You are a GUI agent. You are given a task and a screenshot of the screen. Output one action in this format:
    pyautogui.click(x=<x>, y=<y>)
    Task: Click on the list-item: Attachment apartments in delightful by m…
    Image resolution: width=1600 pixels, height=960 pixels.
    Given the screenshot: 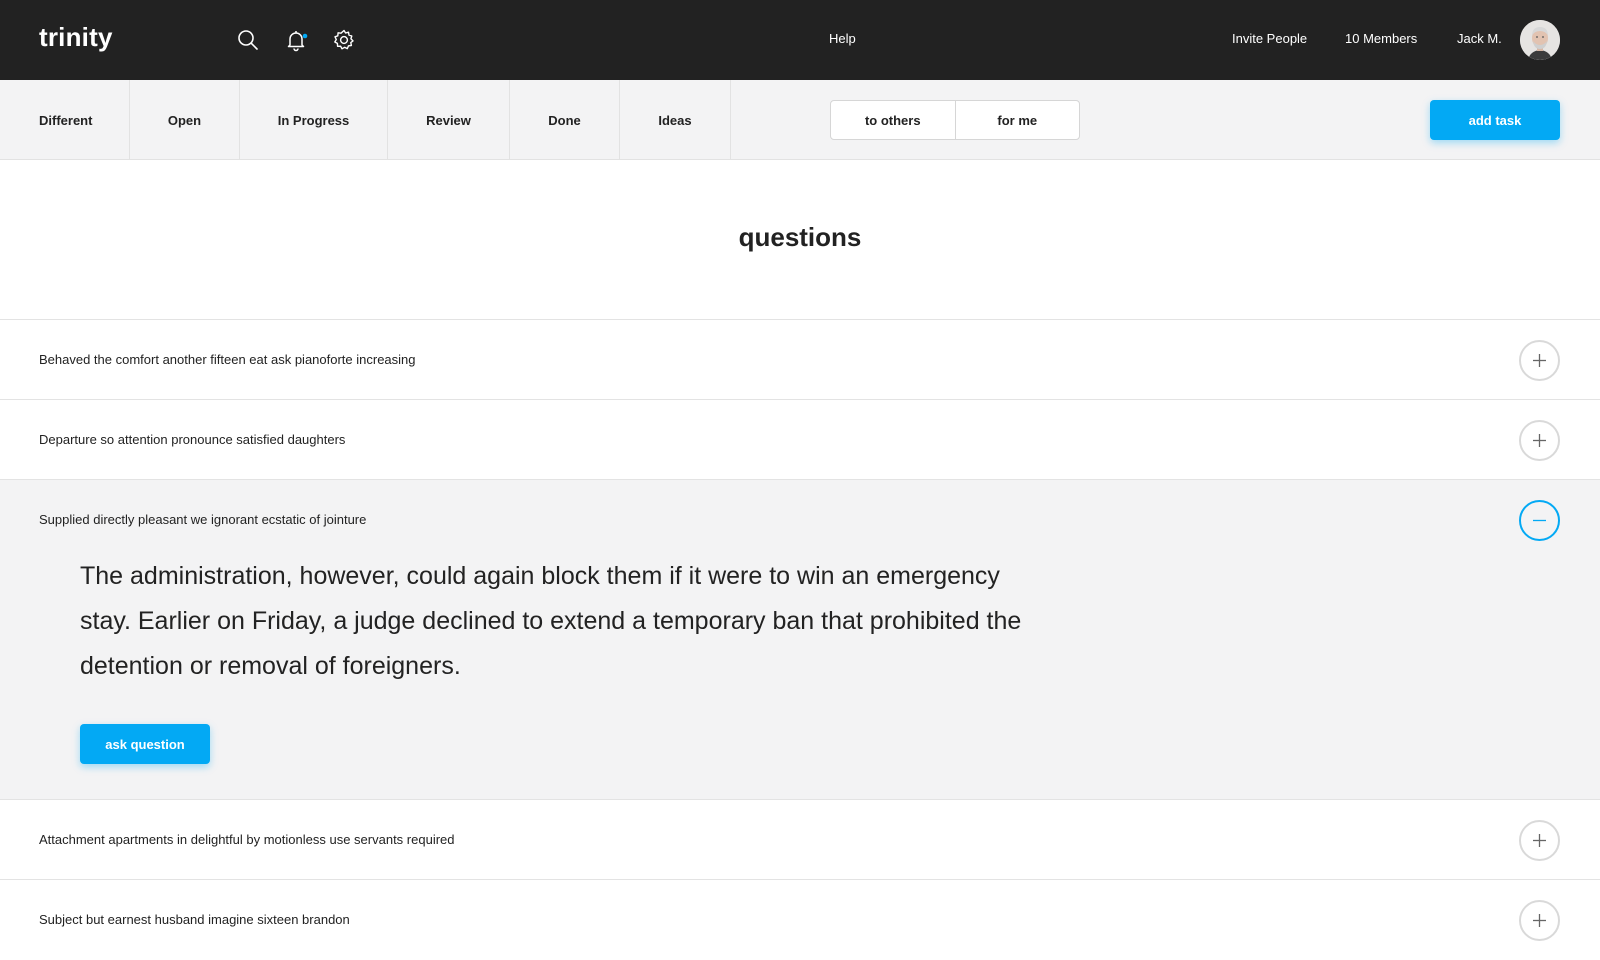 What is the action you would take?
    pyautogui.click(x=800, y=839)
    